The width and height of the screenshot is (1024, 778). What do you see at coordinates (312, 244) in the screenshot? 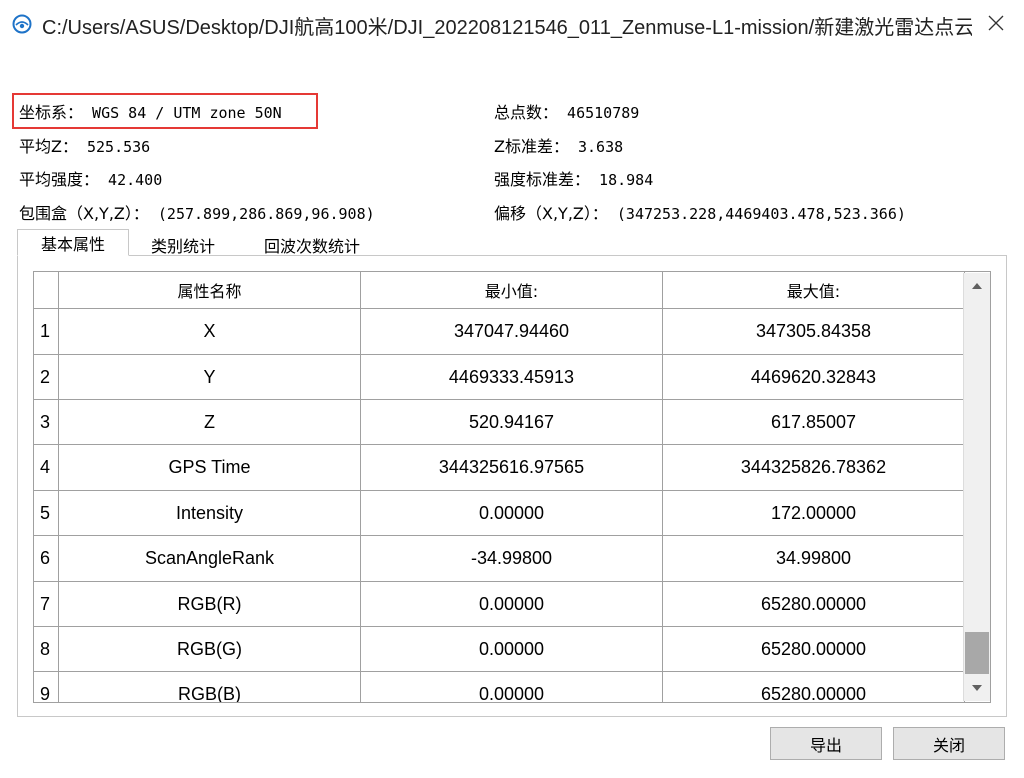
I see `tab-return-statistics: 回波次数统计` at bounding box center [312, 244].